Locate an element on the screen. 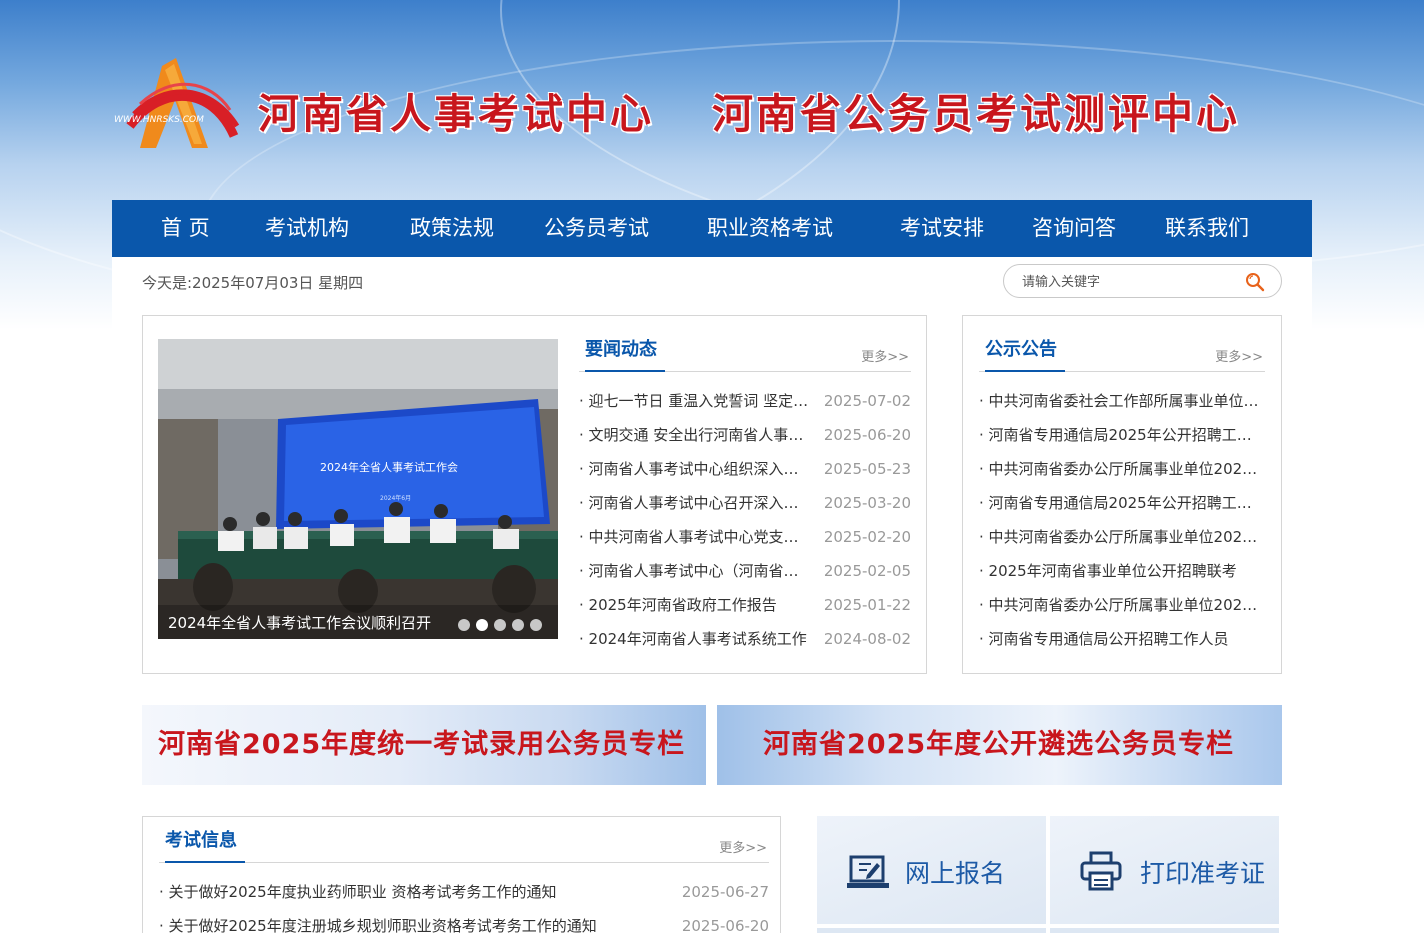 The height and width of the screenshot is (933, 1424). slide-photo: 2024年全省人事考试工作会 2024年6月 is located at coordinates (358, 489).